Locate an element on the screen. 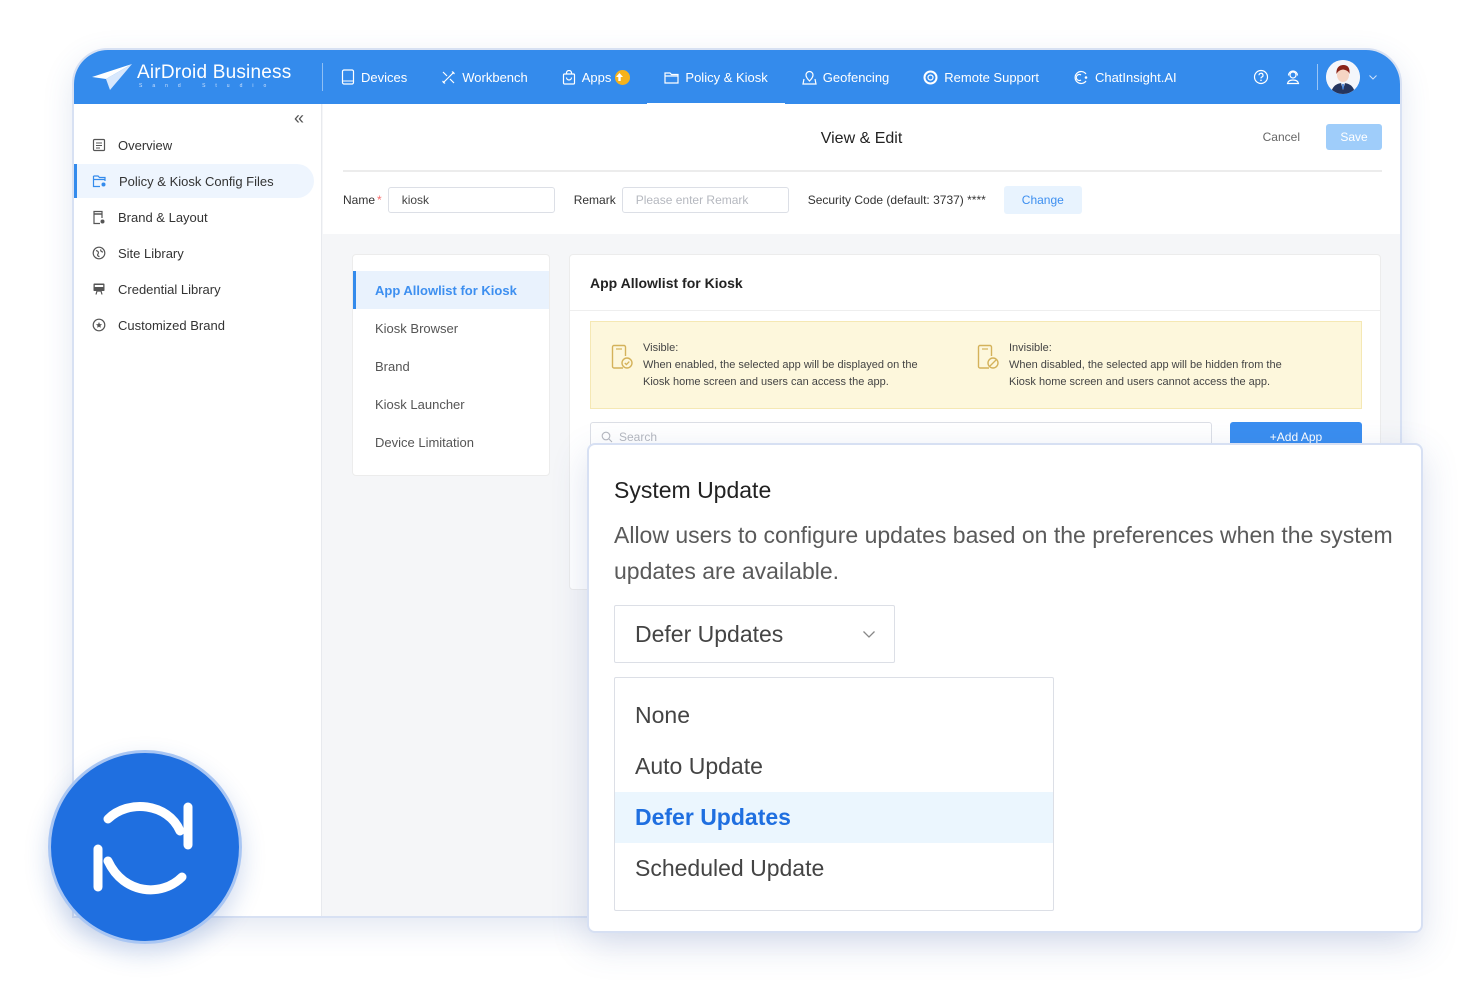 The height and width of the screenshot is (992, 1480). paper-plane-logo-icon is located at coordinates (112, 77).